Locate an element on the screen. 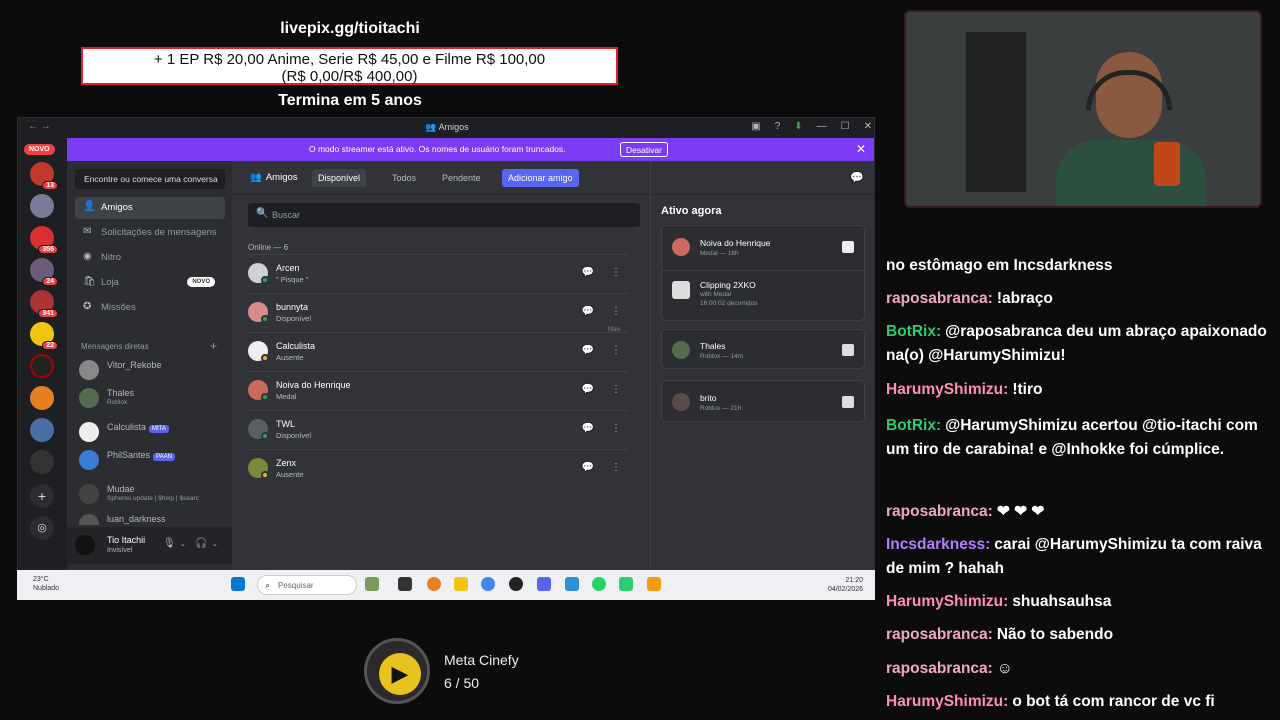 This screenshot has height=720, width=1280. activity-status: Roblox — 14m is located at coordinates (721, 356).